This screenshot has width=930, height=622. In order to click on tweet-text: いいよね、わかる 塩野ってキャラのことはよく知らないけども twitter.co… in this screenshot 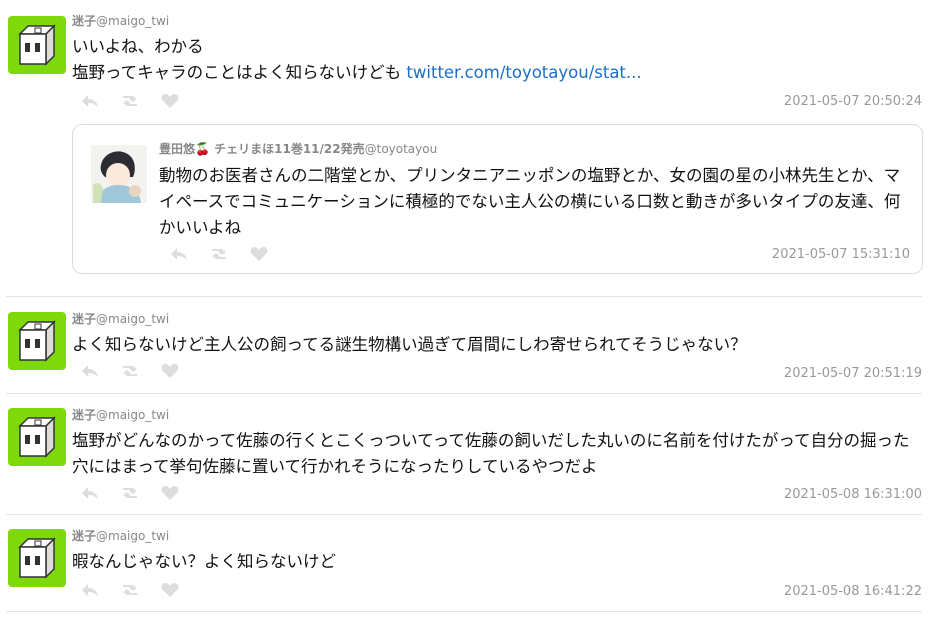, I will do `click(496, 60)`.